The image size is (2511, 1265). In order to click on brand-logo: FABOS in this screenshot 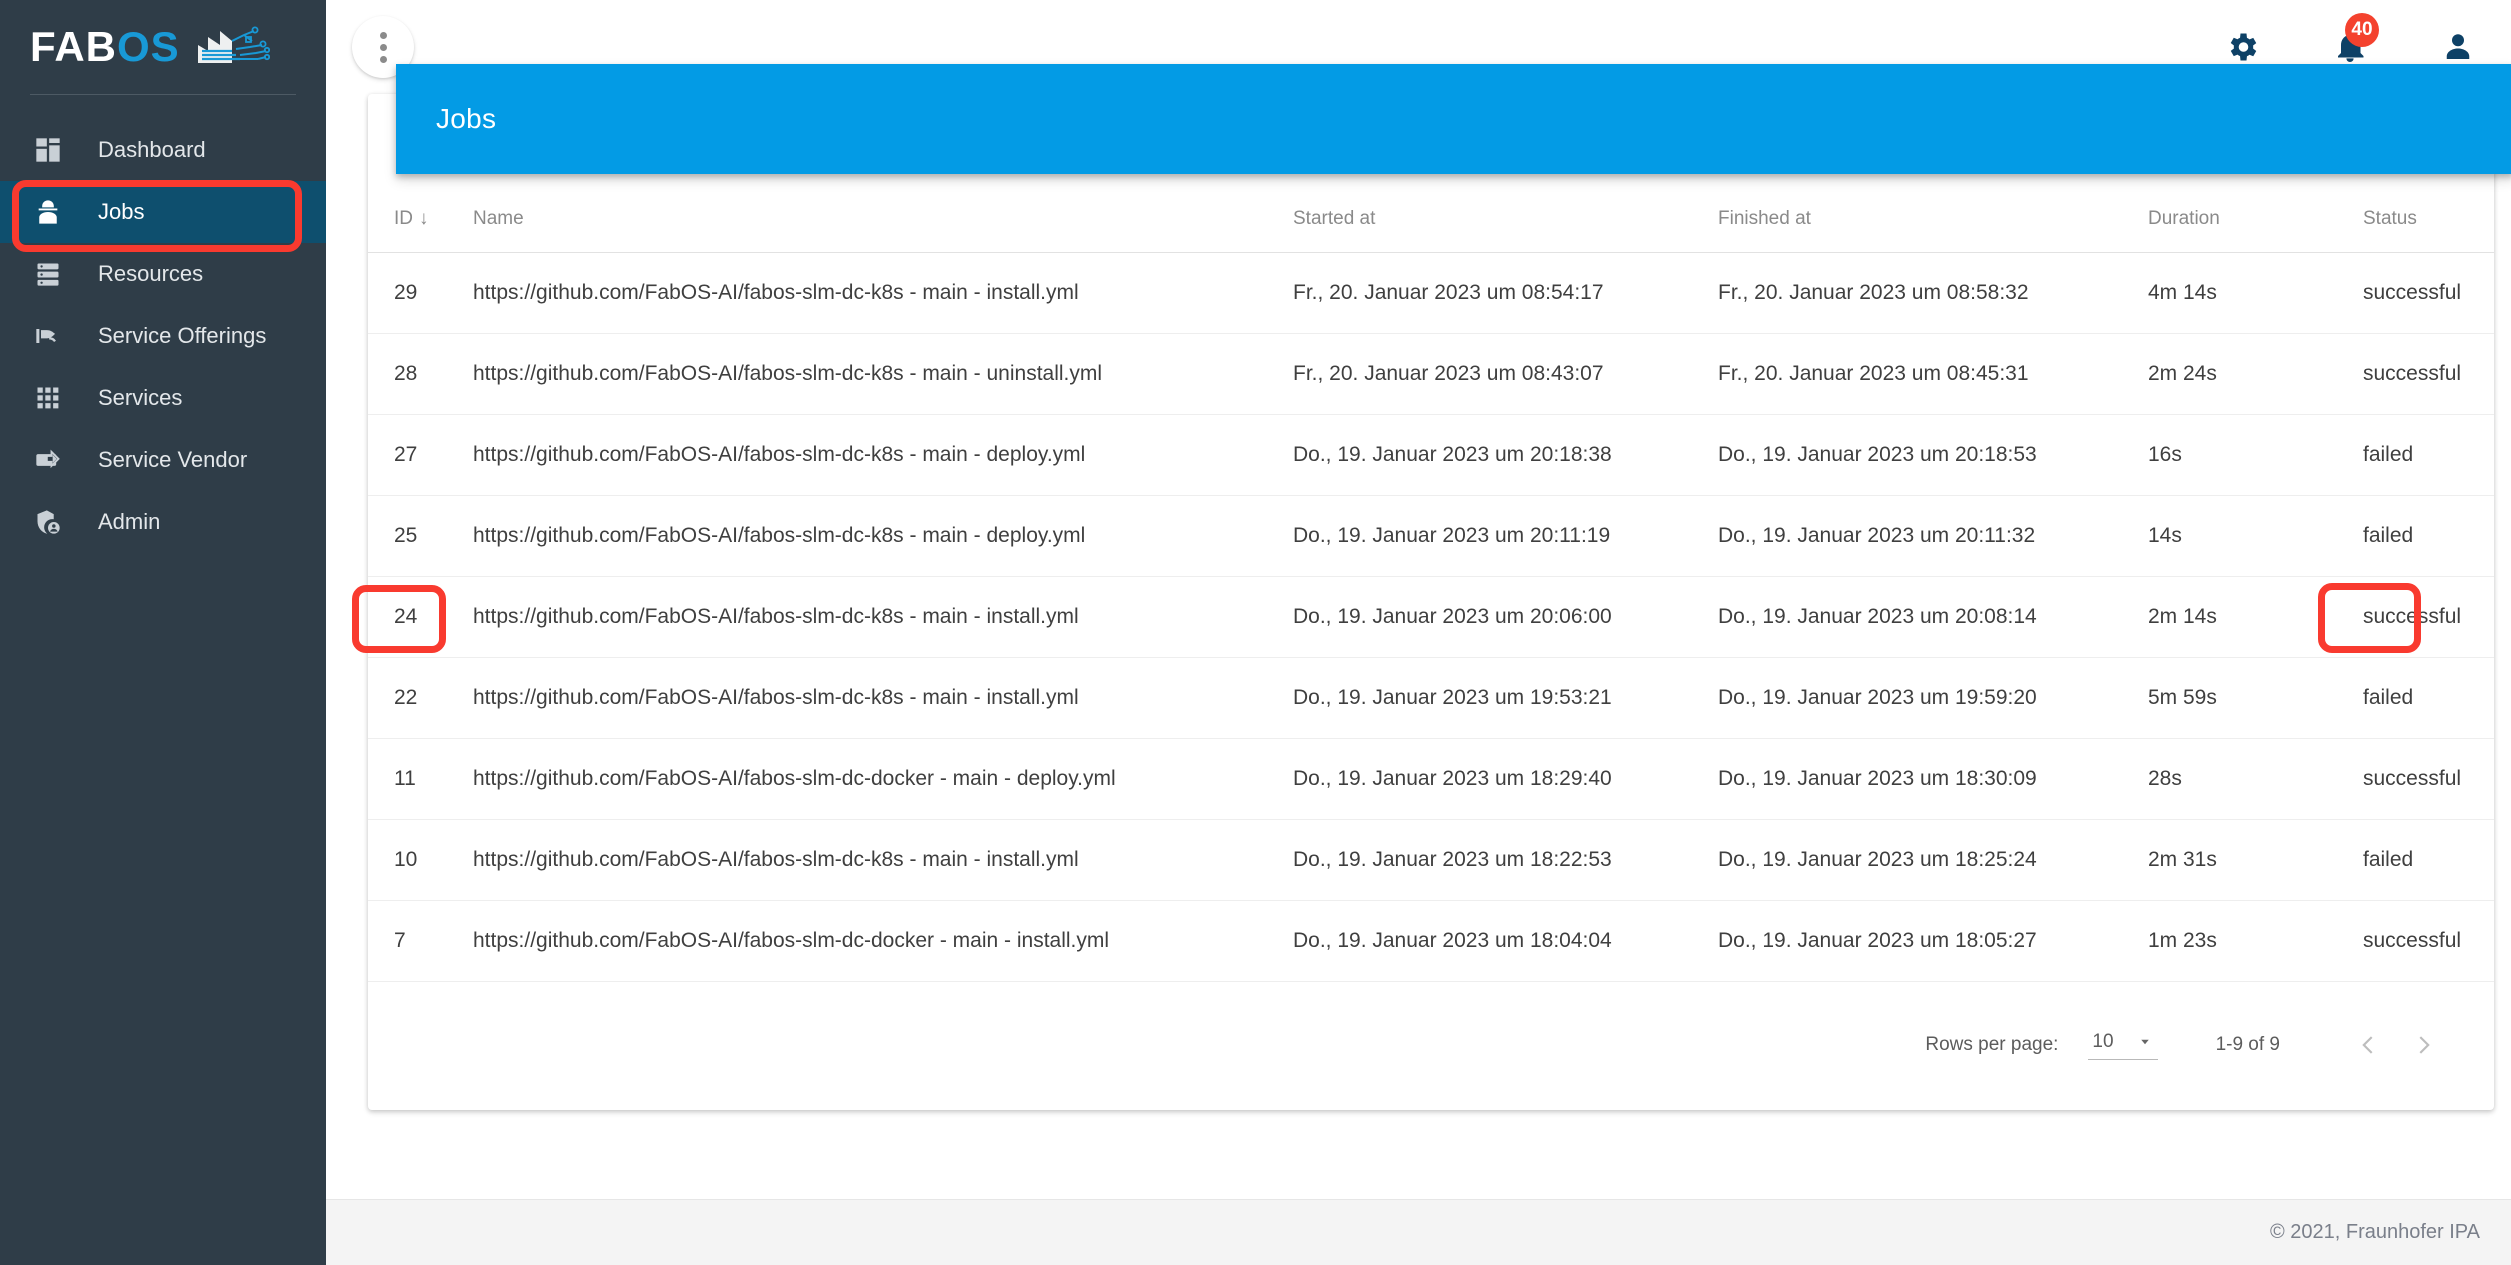, I will do `click(163, 47)`.